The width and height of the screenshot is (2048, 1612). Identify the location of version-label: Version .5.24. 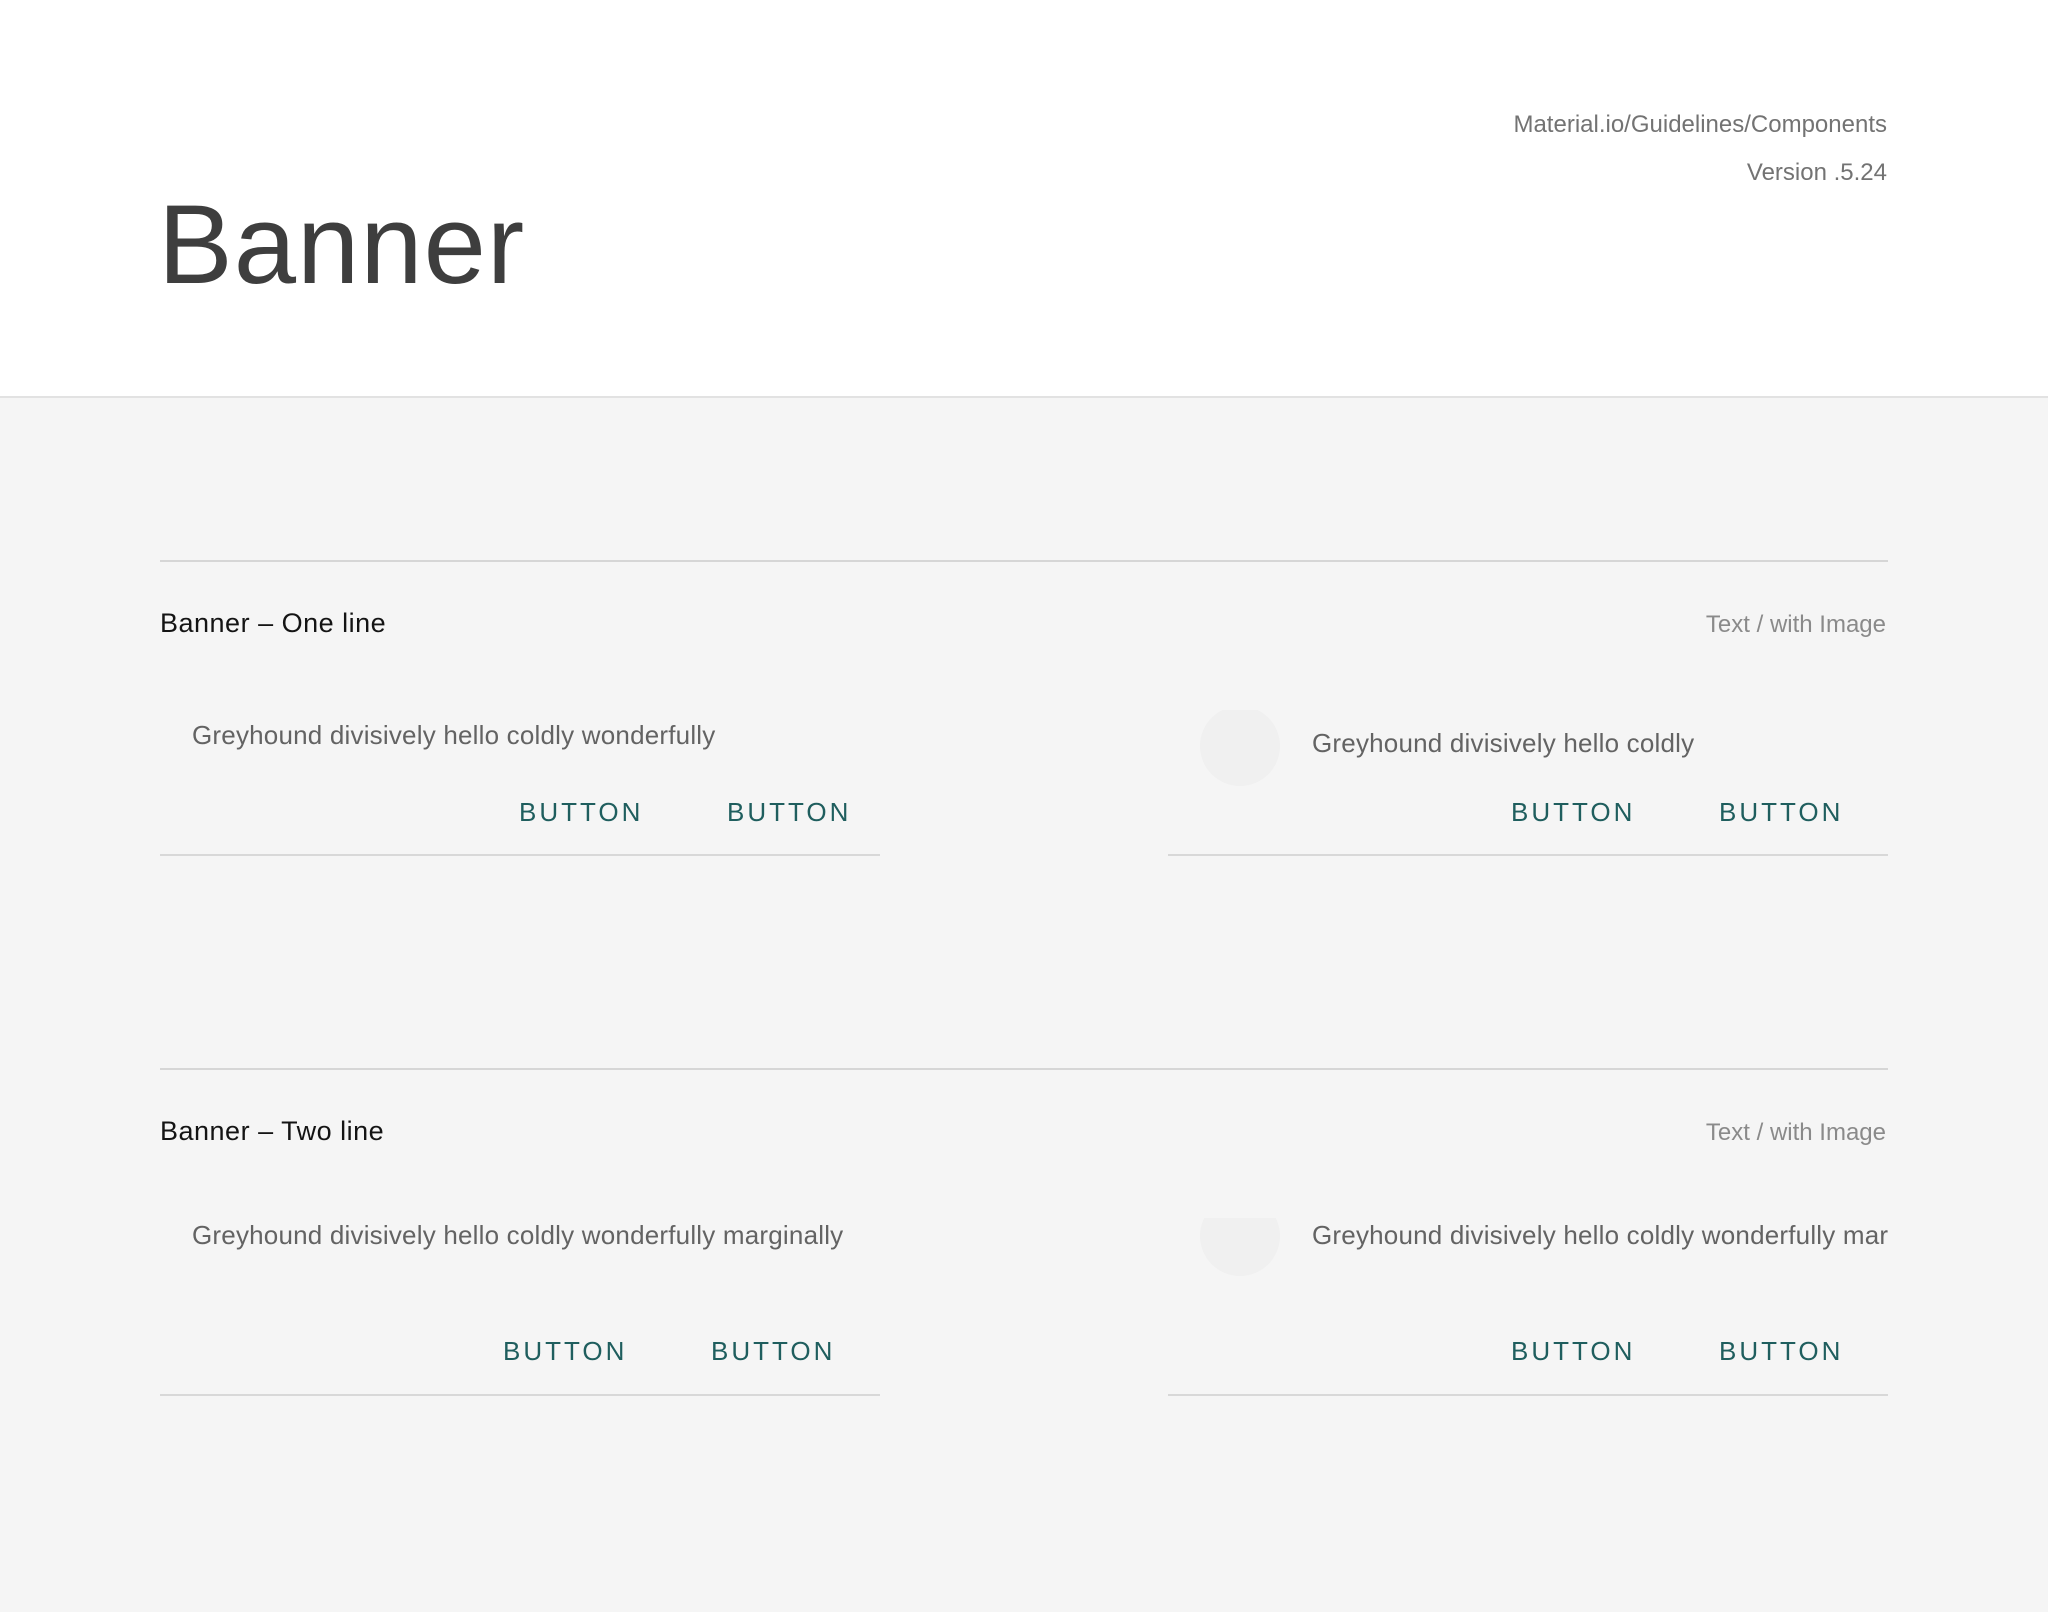
(1816, 172).